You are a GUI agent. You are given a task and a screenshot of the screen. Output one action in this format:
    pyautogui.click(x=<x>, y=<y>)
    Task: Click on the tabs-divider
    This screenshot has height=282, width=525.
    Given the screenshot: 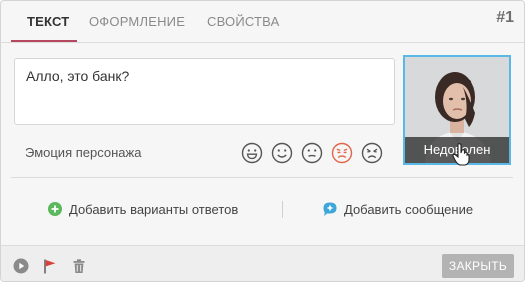 What is the action you would take?
    pyautogui.click(x=262, y=42)
    